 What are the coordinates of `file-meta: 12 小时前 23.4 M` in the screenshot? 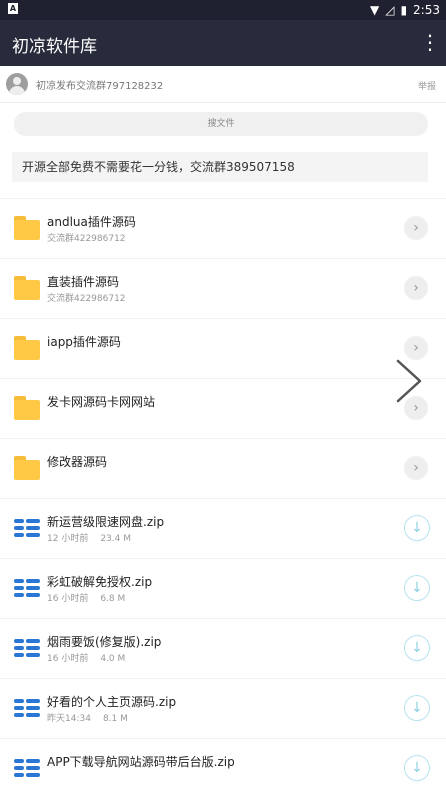 It's located at (89, 537).